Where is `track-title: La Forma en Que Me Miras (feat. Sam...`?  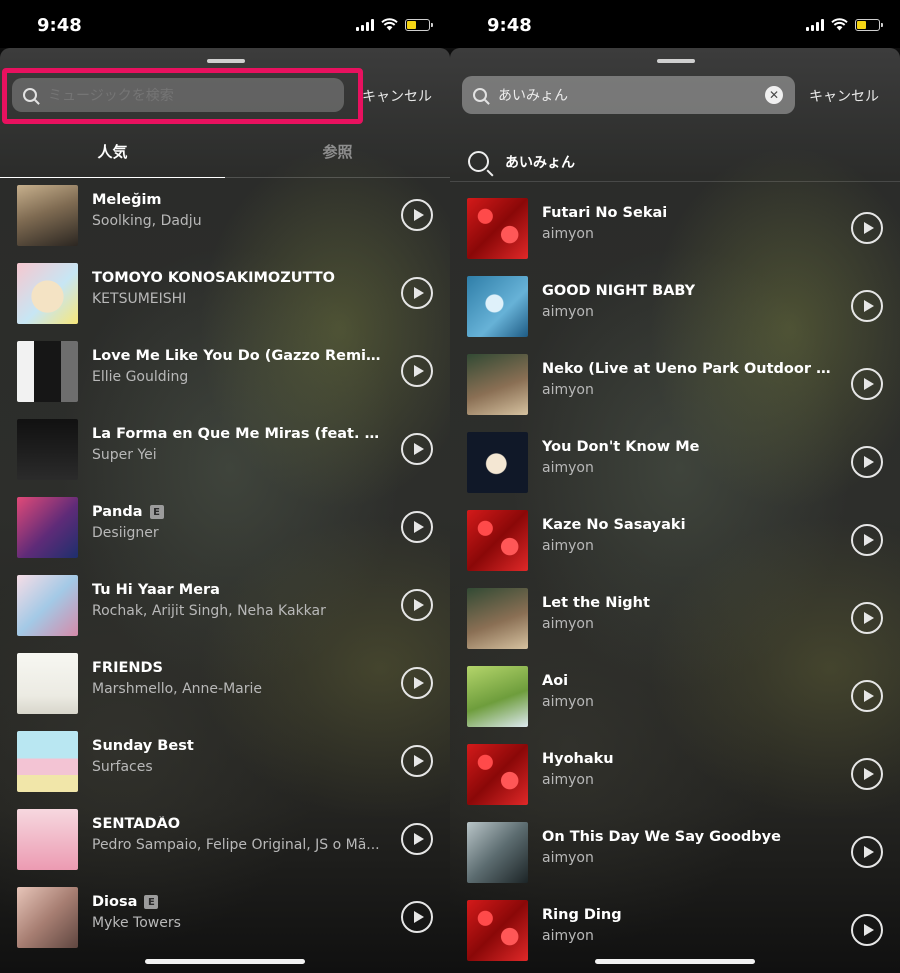 track-title: La Forma en Que Me Miras (feat. Sam... is located at coordinates (238, 434).